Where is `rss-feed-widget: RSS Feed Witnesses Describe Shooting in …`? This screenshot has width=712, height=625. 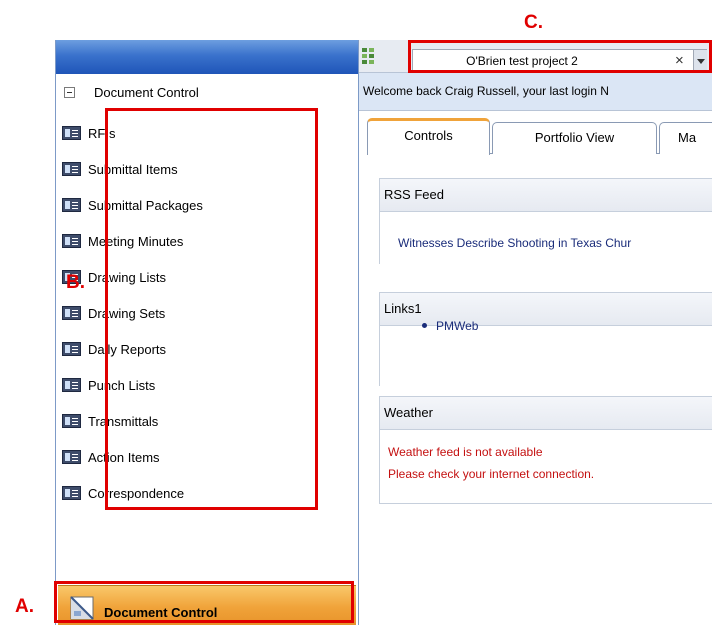
rss-feed-widget: RSS Feed Witnesses Describe Shooting in … is located at coordinates (545, 221).